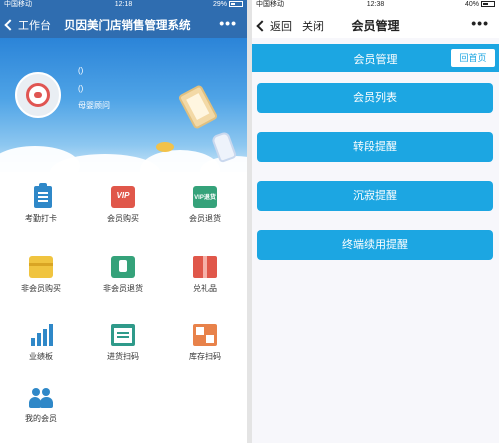 This screenshot has width=499, height=443. What do you see at coordinates (165, 147) in the screenshot?
I see `coin-illustration-icon` at bounding box center [165, 147].